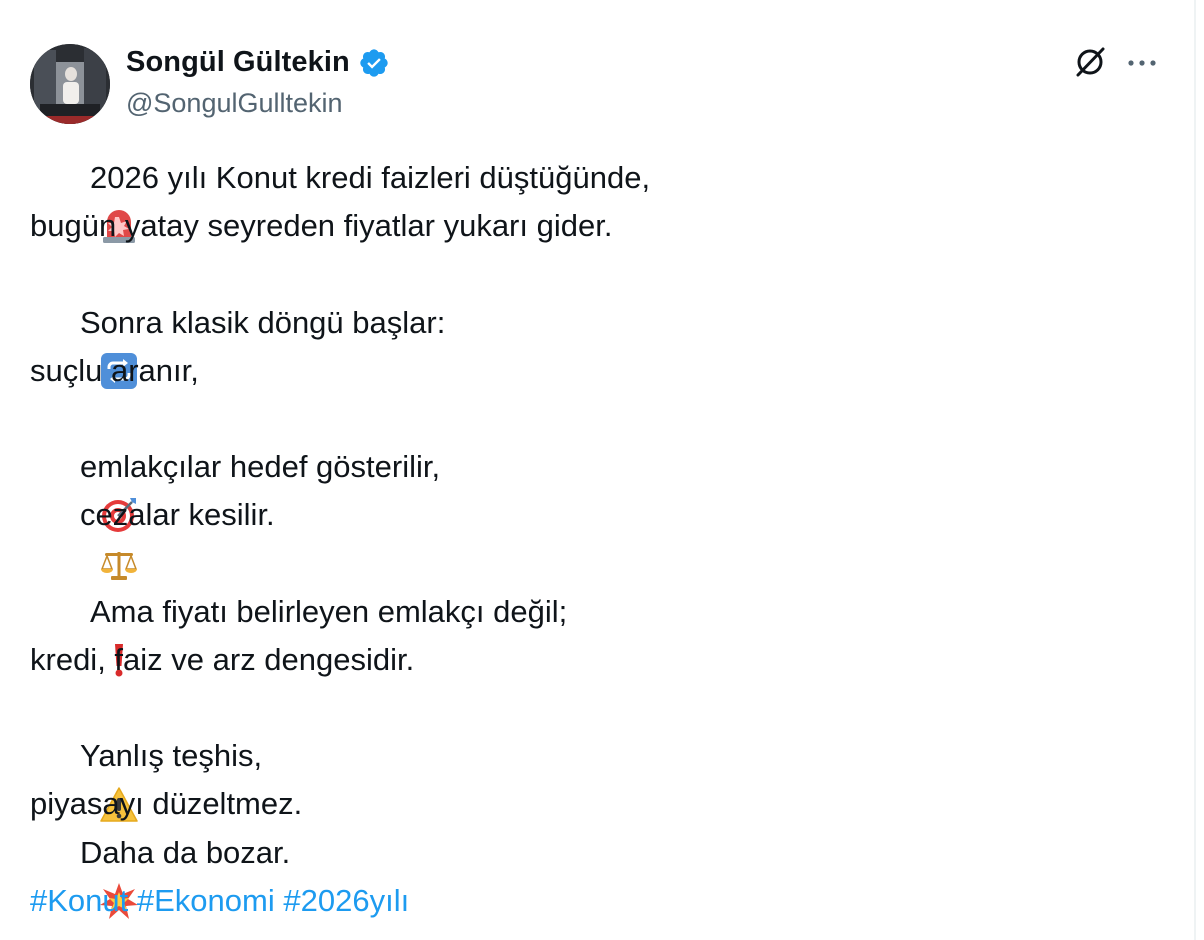  What do you see at coordinates (206, 901) in the screenshot?
I see `hashtag-link: #Ekonomi` at bounding box center [206, 901].